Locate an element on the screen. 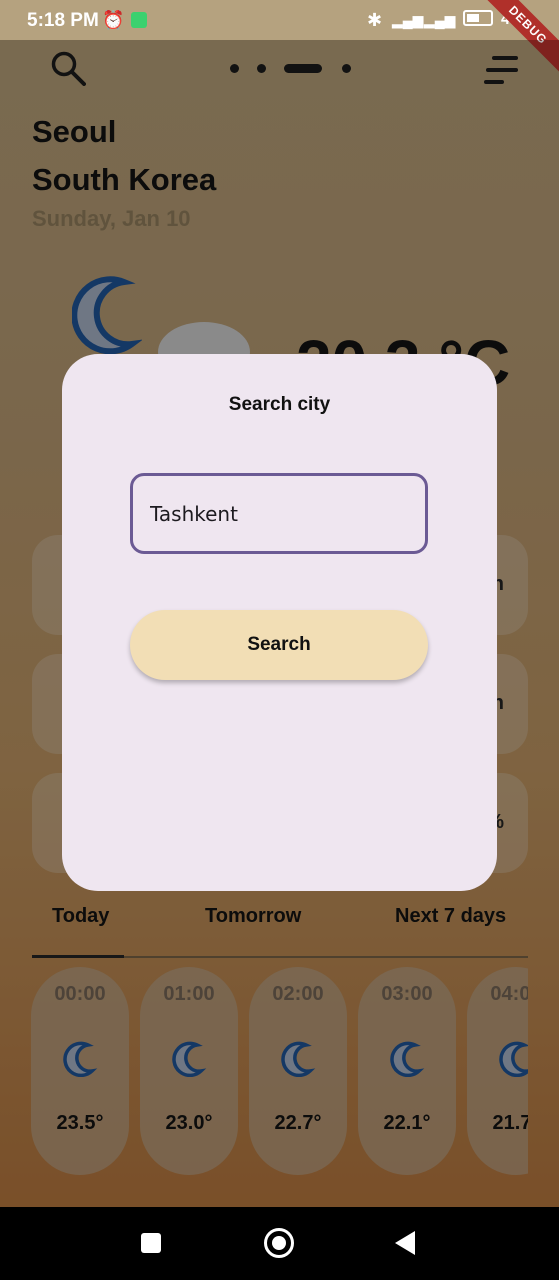 The width and height of the screenshot is (559, 1280). dialog-title: Search city is located at coordinates (279, 404).